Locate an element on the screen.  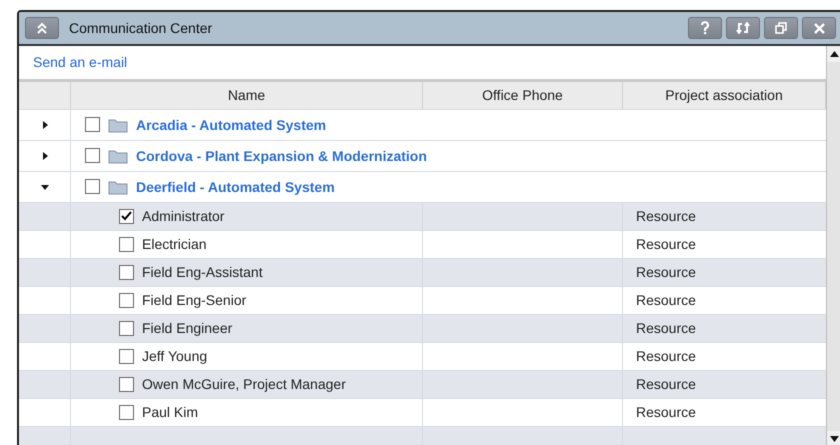
restore-window-icon is located at coordinates (781, 28).